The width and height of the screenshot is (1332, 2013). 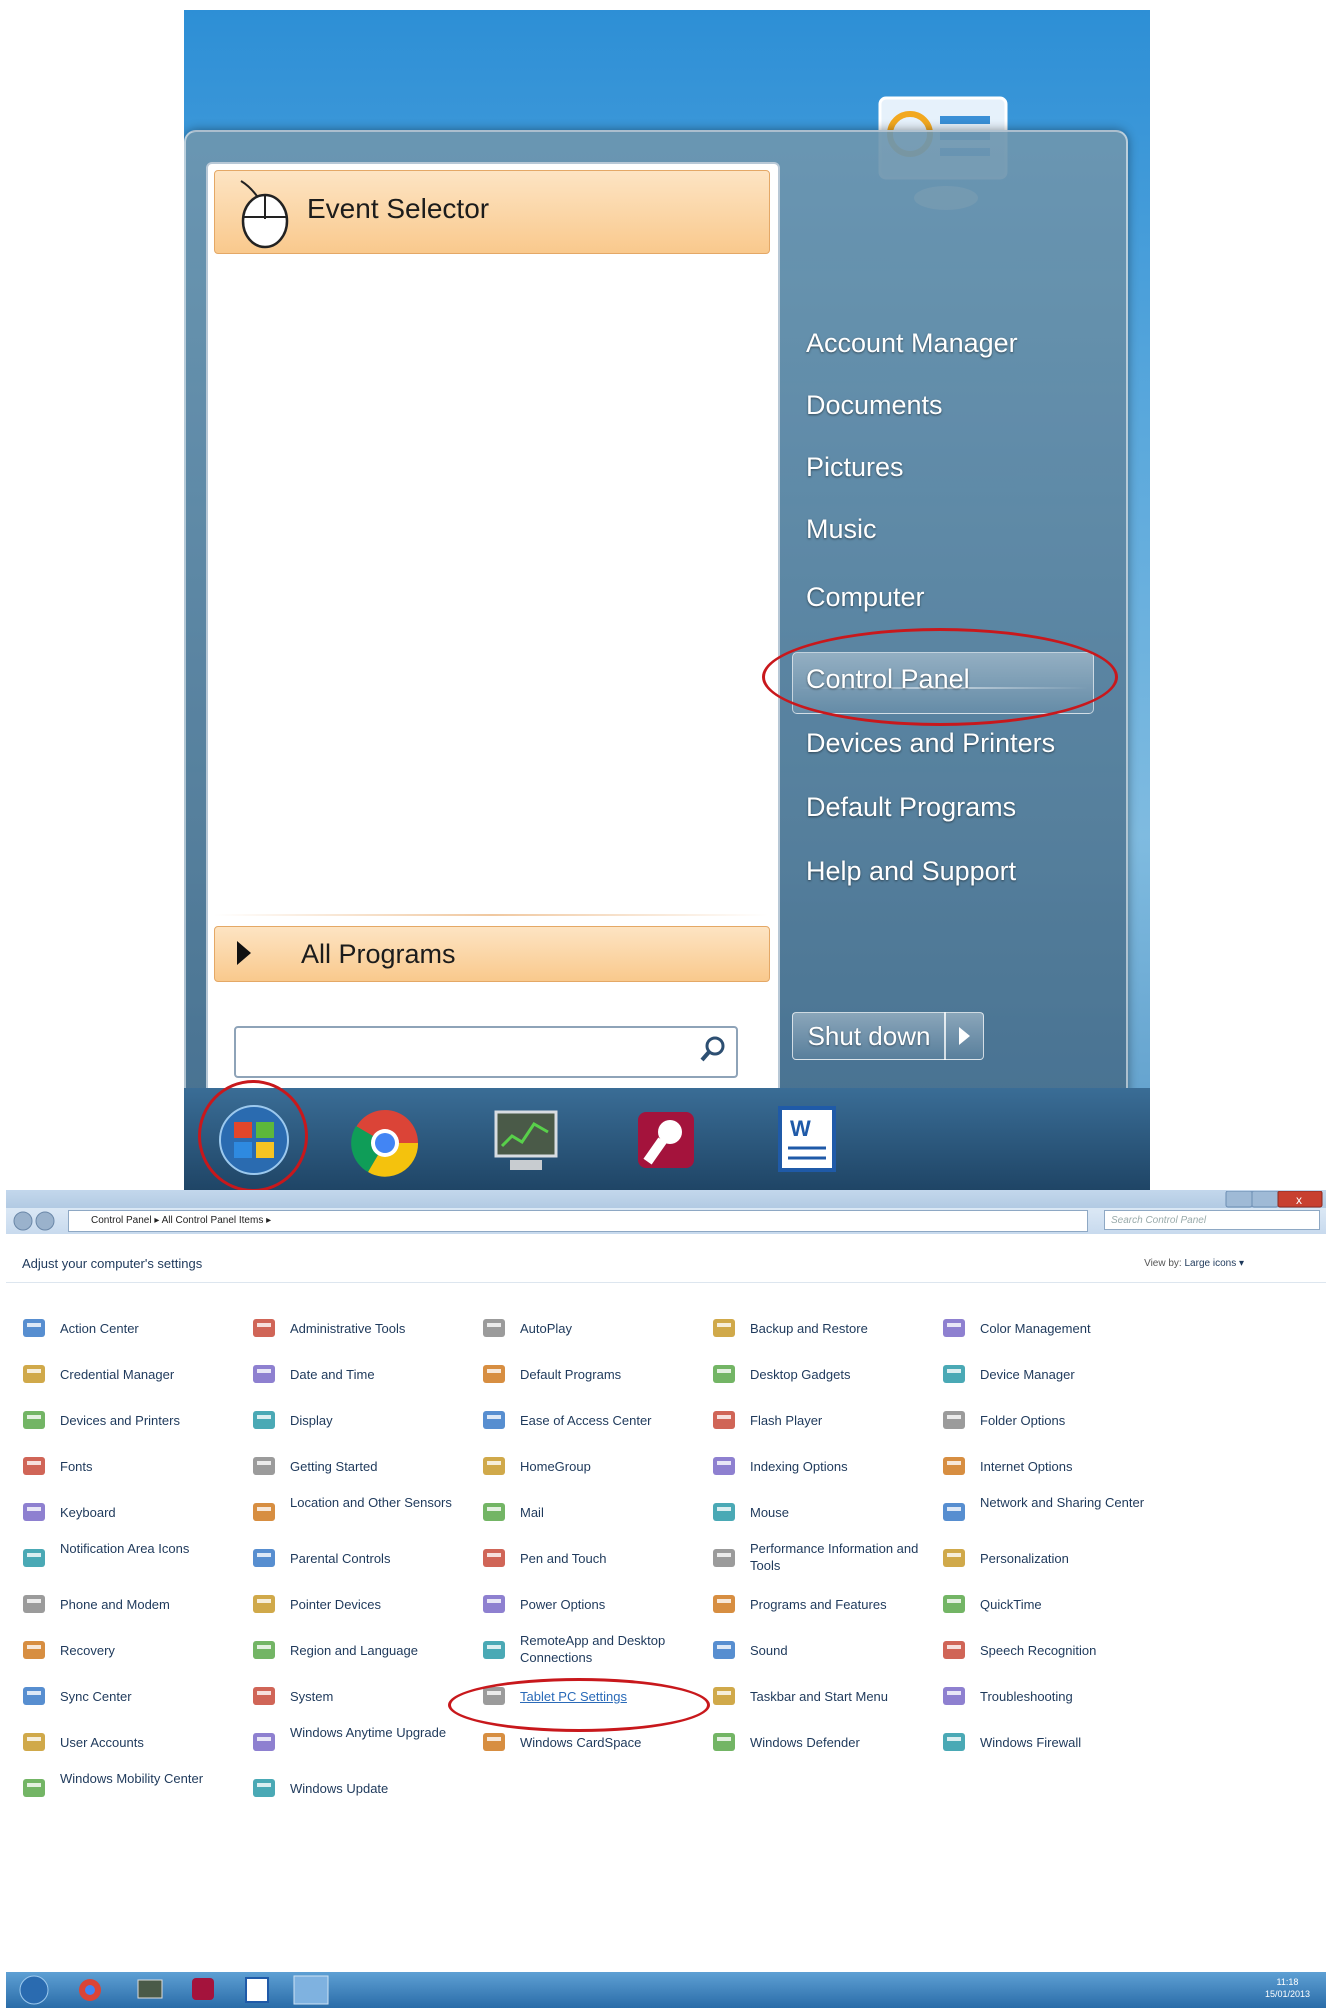 What do you see at coordinates (130, 1424) in the screenshot?
I see `cp-item-devices-and-printers: Devices and Printers` at bounding box center [130, 1424].